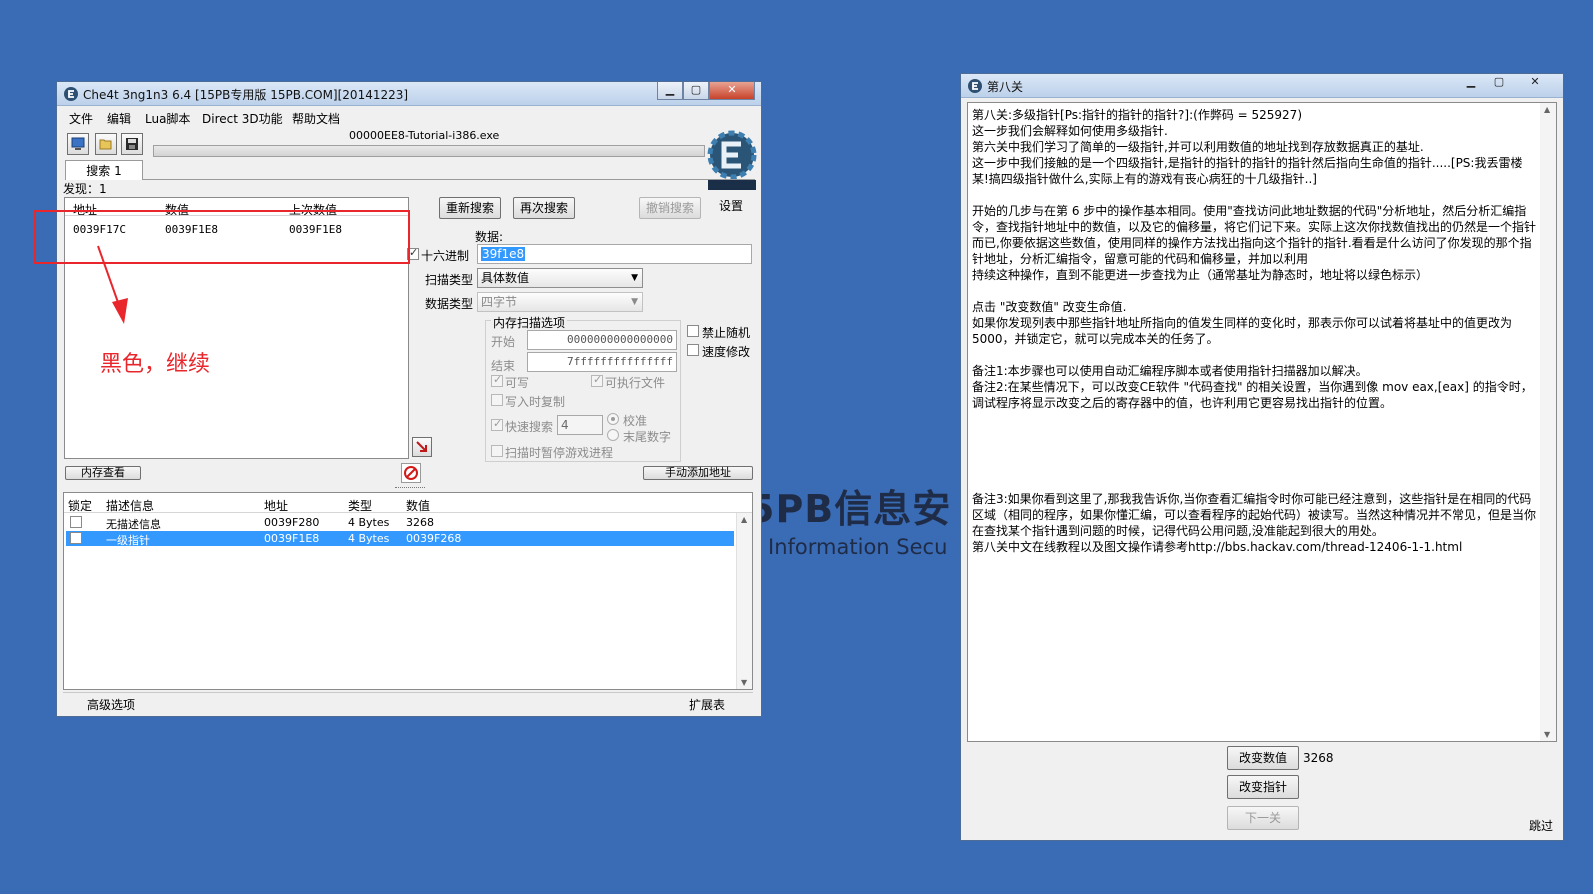 The image size is (1593, 894). What do you see at coordinates (497, 424) in the screenshot?
I see `fast-scan-checkbox` at bounding box center [497, 424].